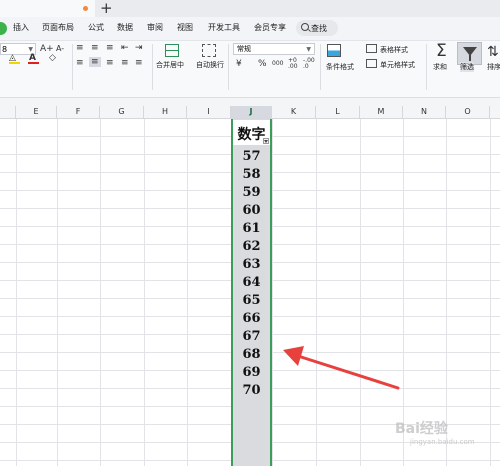  Describe the element at coordinates (341, 368) in the screenshot. I see `annotation-arrow-icon` at that location.